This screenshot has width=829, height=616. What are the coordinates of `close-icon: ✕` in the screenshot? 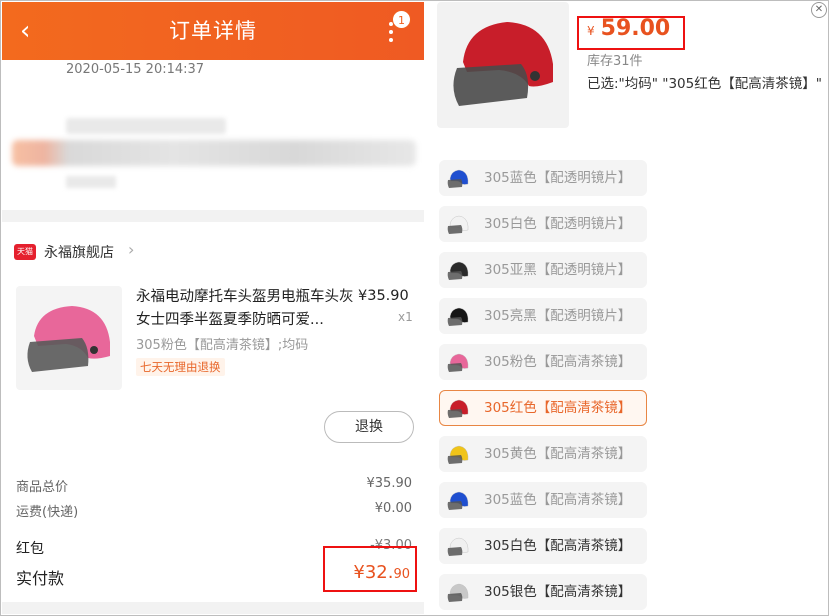 It's located at (819, 10).